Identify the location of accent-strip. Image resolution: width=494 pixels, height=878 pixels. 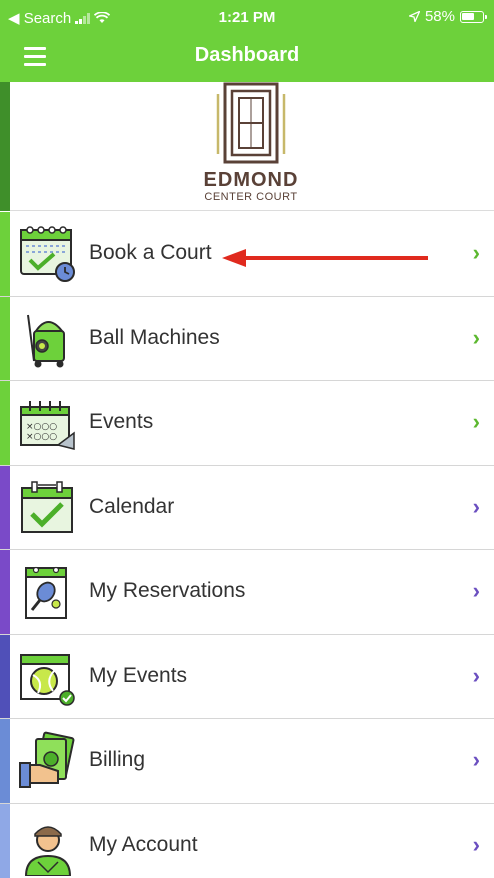
(5, 146).